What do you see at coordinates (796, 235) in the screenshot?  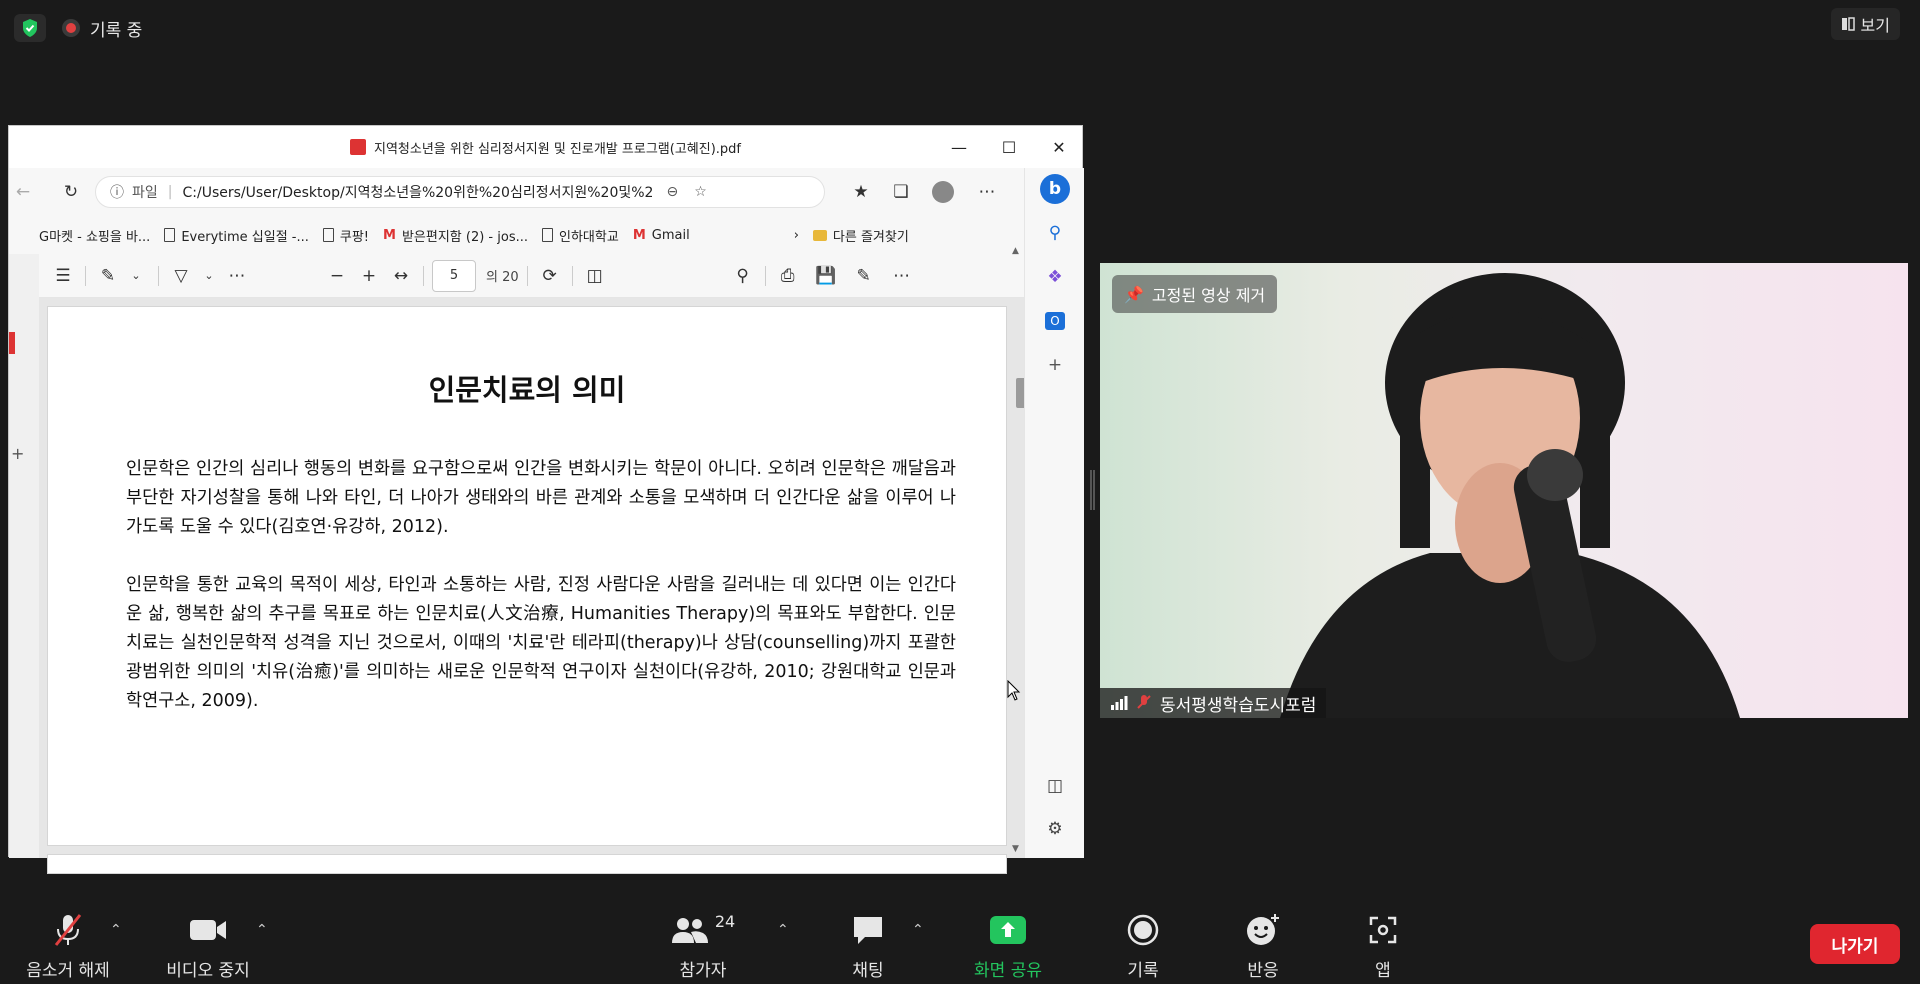 I see `bookmarks-overflow-icon: ›` at bounding box center [796, 235].